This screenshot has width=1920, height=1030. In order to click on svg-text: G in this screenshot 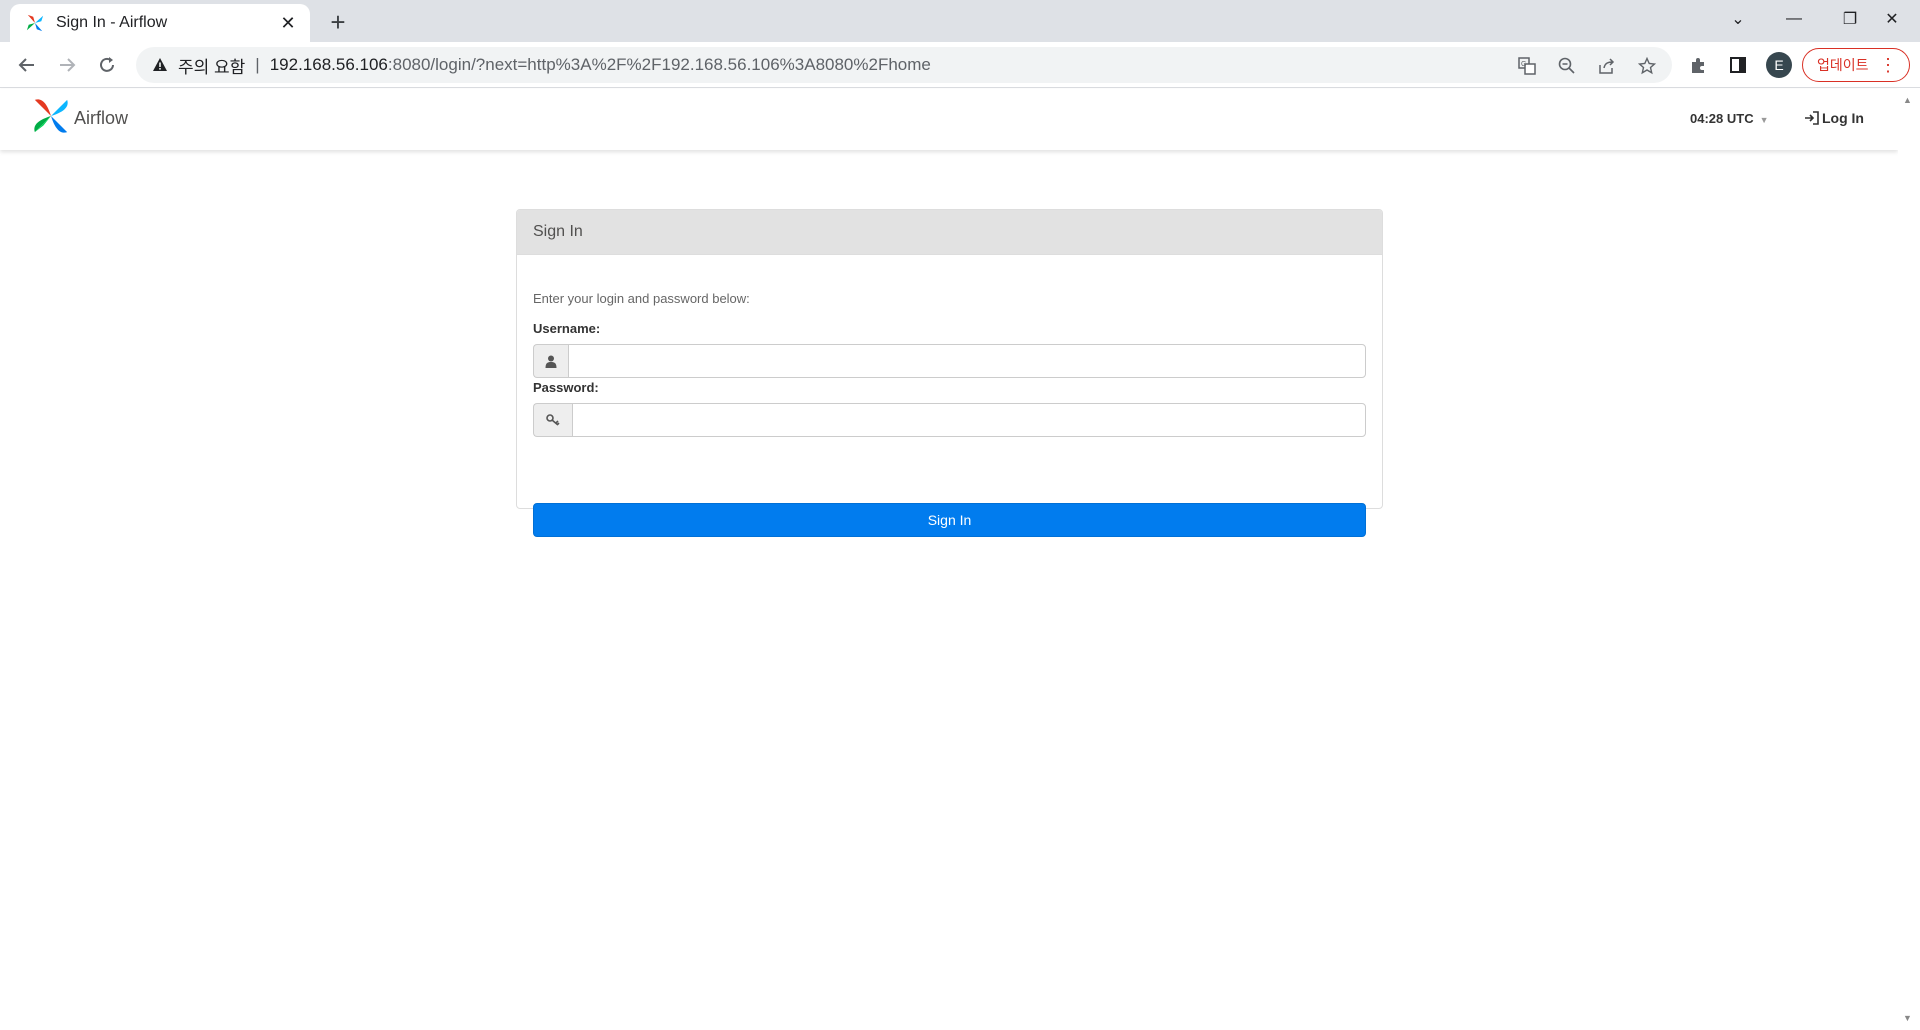, I will do `click(1523, 64)`.